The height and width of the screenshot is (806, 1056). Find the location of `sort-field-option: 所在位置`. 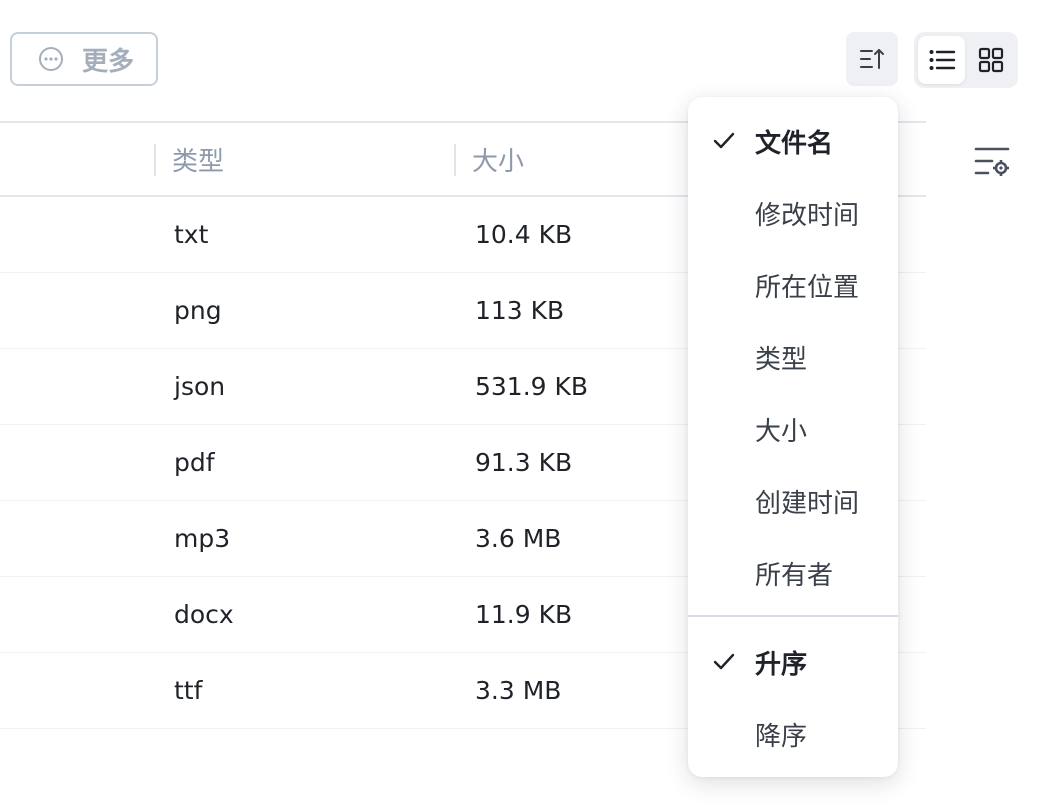

sort-field-option: 所在位置 is located at coordinates (793, 285).